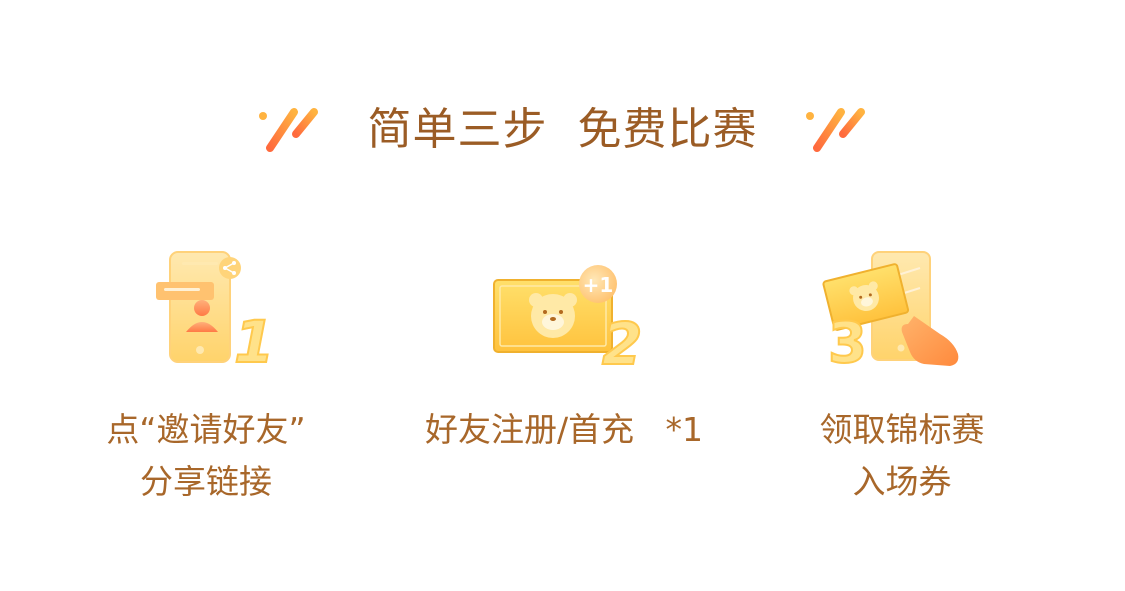 The width and height of the screenshot is (1125, 591). What do you see at coordinates (902, 456) in the screenshot?
I see `step-caption: 领取锦标赛 入场券` at bounding box center [902, 456].